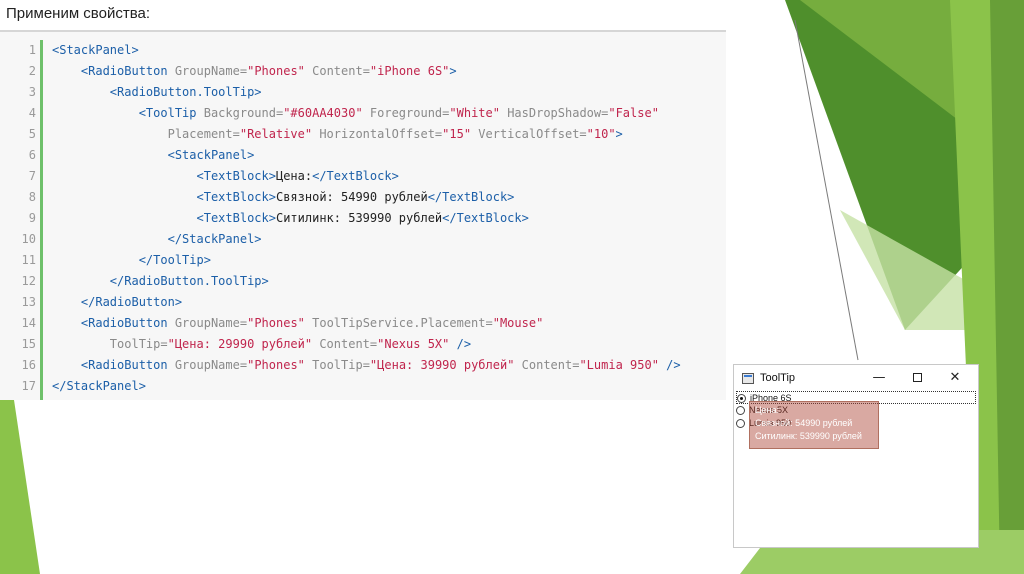  What do you see at coordinates (131, 260) in the screenshot?
I see `code-line: </ToolTip>` at bounding box center [131, 260].